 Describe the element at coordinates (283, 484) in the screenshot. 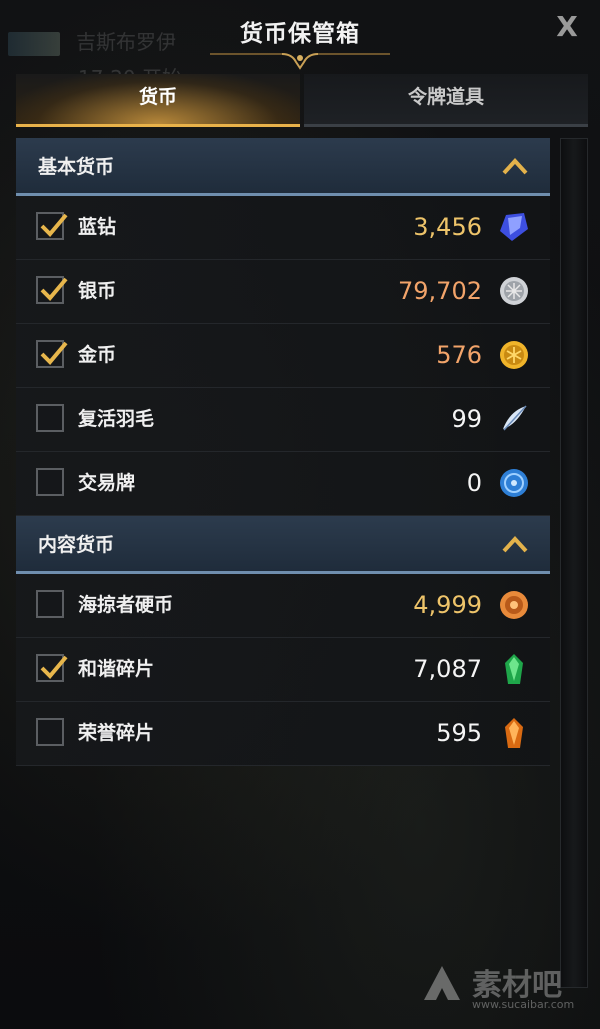

I see `list-item-trade-token: 交易牌 0` at that location.